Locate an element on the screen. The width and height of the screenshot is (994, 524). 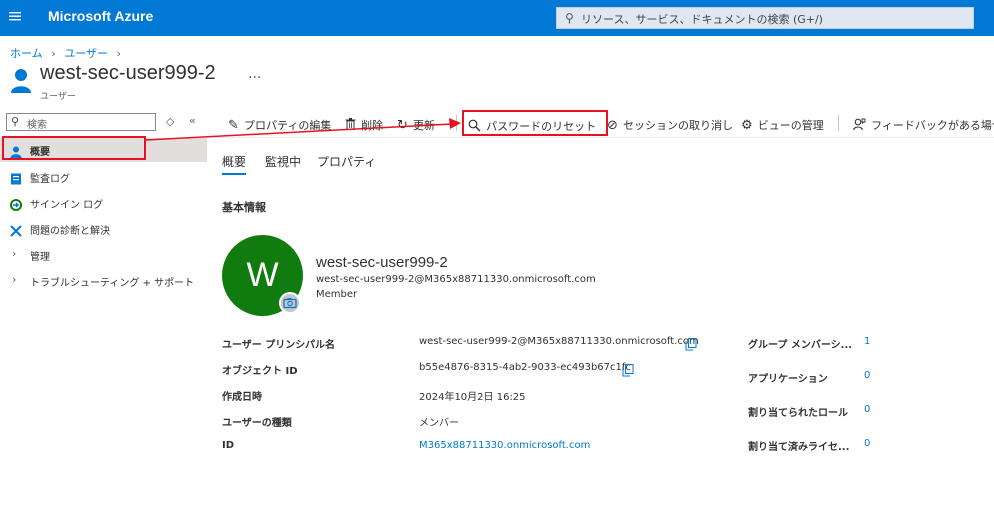
property-value-user-type: メンバー is located at coordinates (439, 423).